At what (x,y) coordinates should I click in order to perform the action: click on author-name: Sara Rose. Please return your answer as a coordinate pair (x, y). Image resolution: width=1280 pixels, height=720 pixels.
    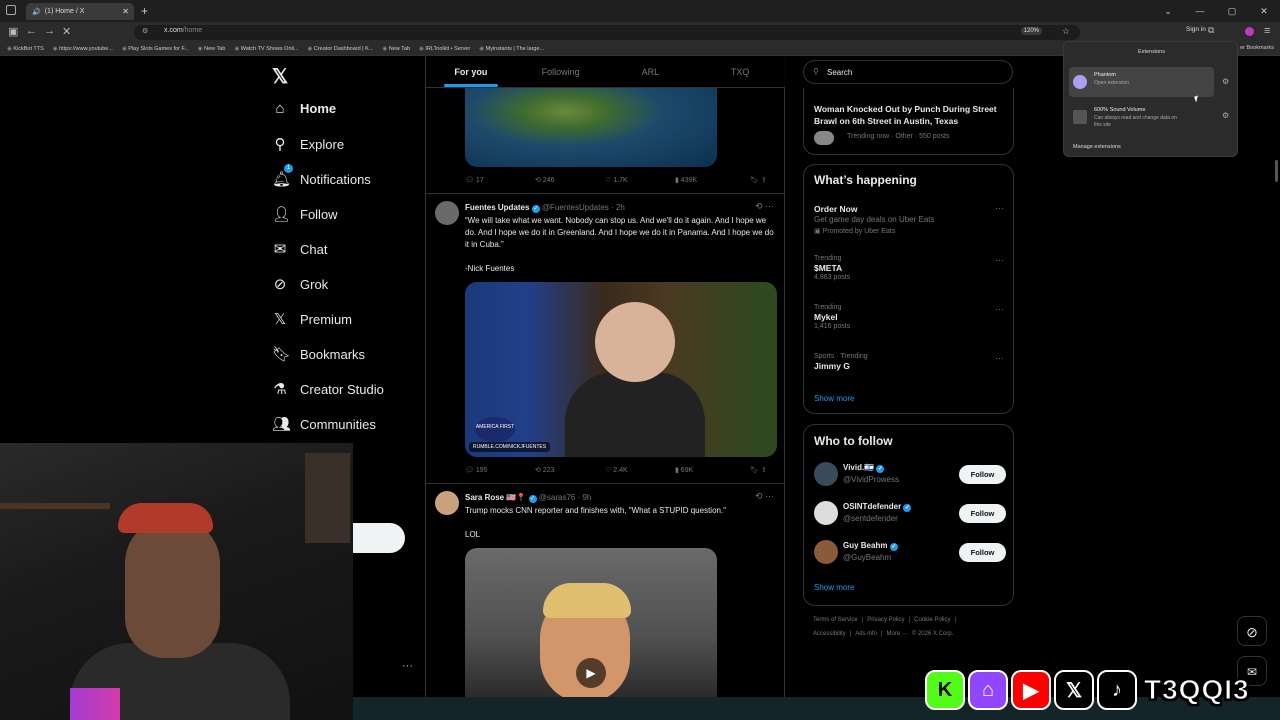
    Looking at the image, I should click on (484, 497).